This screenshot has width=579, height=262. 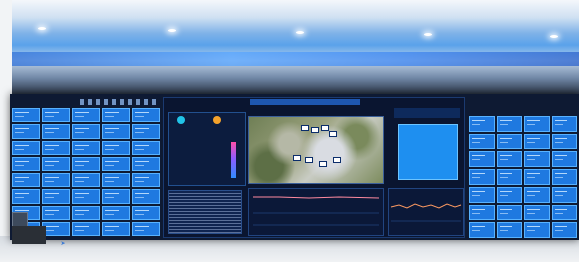 What do you see at coordinates (427, 113) in the screenshot?
I see `right-panel-header` at bounding box center [427, 113].